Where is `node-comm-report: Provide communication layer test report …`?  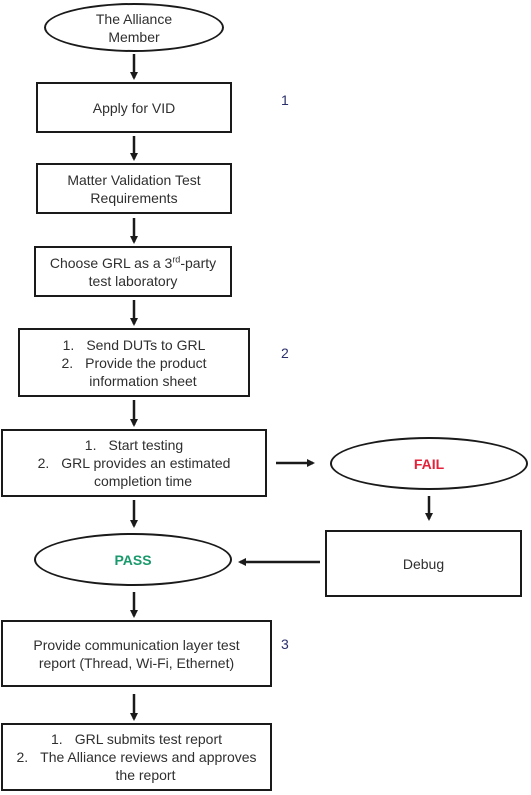
node-comm-report: Provide communication layer test report … is located at coordinates (136, 653).